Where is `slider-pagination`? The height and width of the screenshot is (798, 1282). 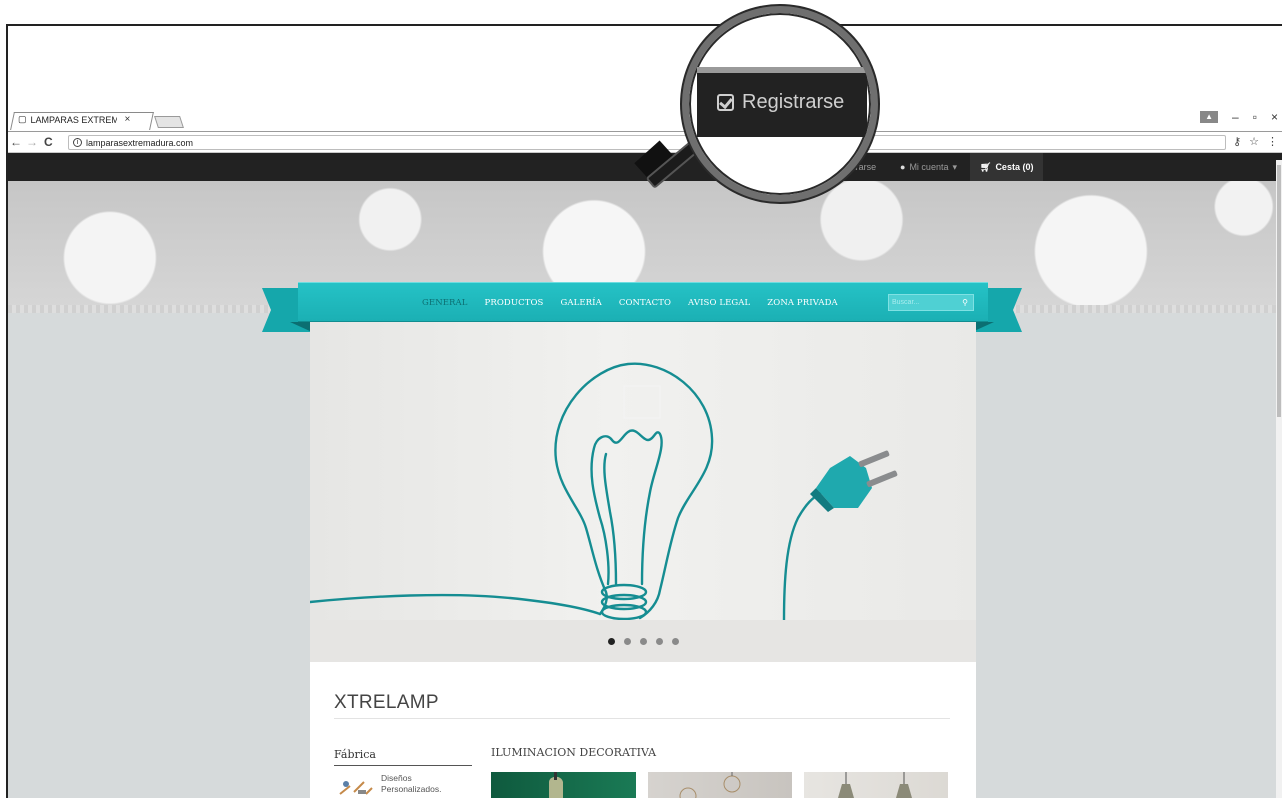 slider-pagination is located at coordinates (643, 641).